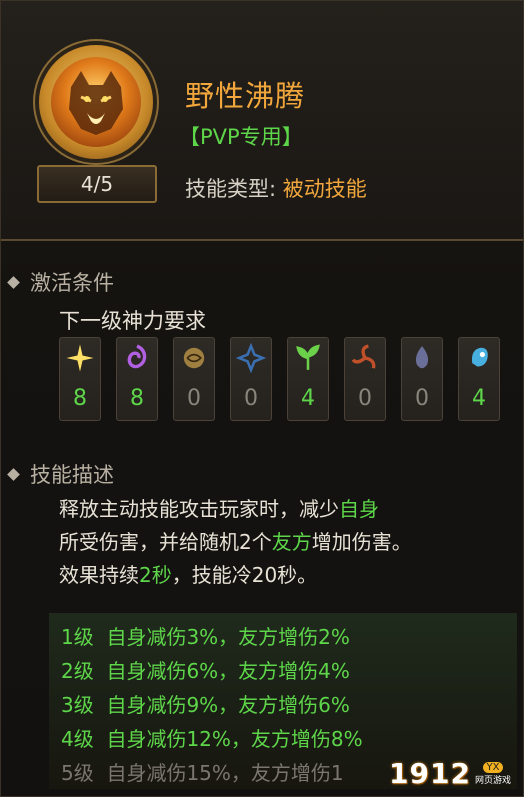  Describe the element at coordinates (365, 358) in the screenshot. I see `red-triskelion-icon` at that location.